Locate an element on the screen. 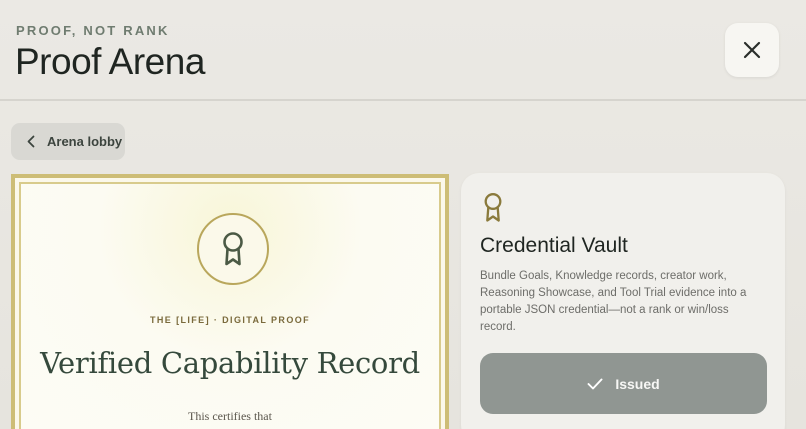 This screenshot has height=429, width=806. certificate-medal is located at coordinates (233, 249).